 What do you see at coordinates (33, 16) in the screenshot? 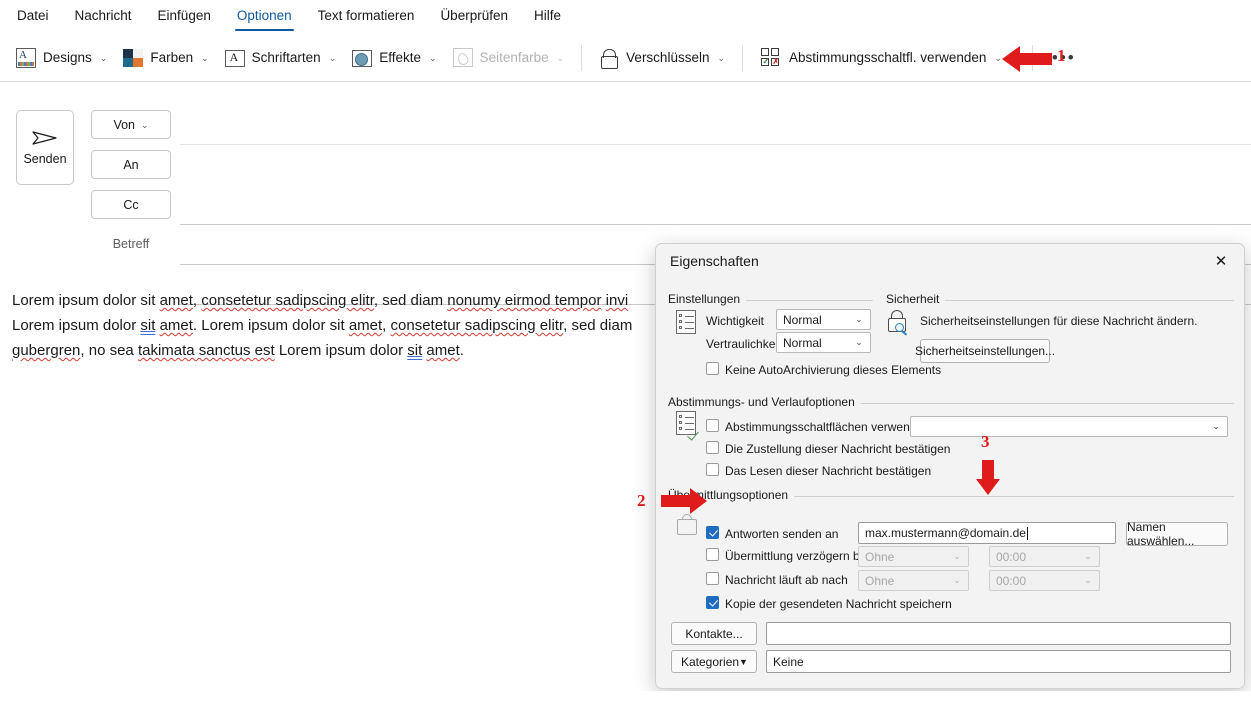
I see `tab-datei: Datei` at bounding box center [33, 16].